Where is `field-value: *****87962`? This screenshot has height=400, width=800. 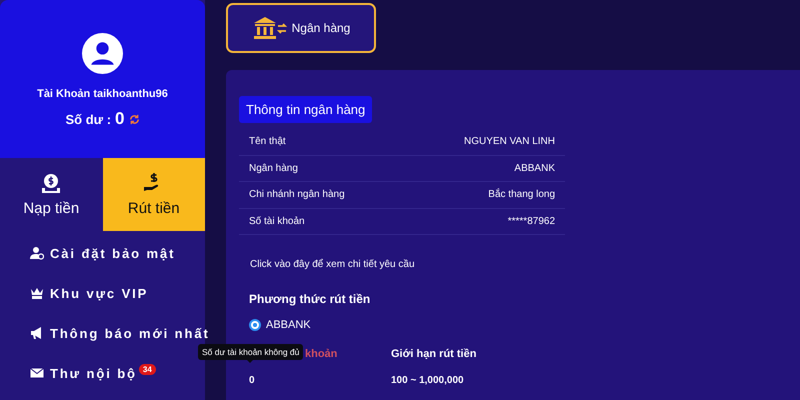 field-value: *****87962 is located at coordinates (531, 221).